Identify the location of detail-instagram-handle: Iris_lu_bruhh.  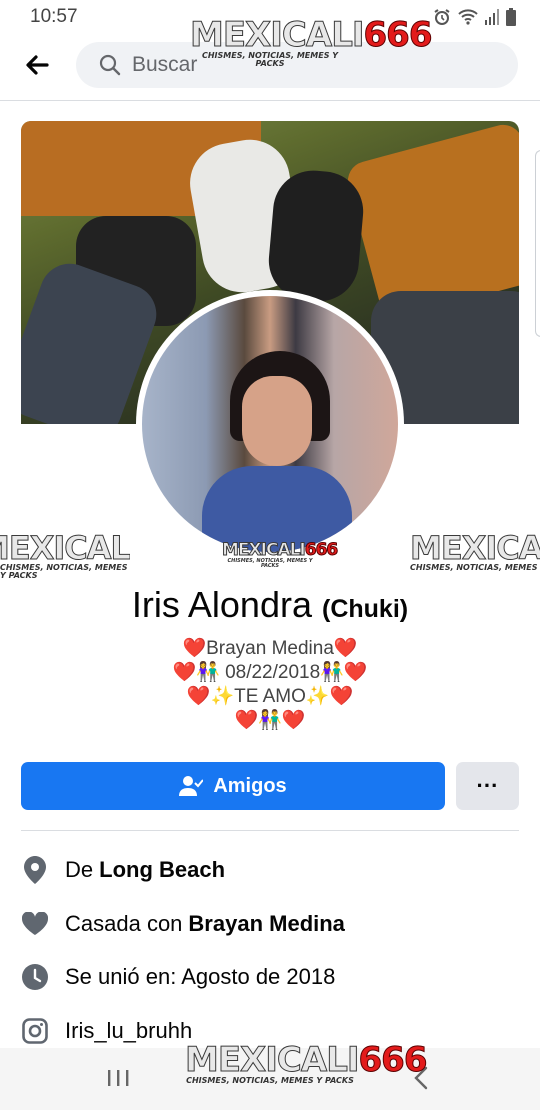
(128, 1031).